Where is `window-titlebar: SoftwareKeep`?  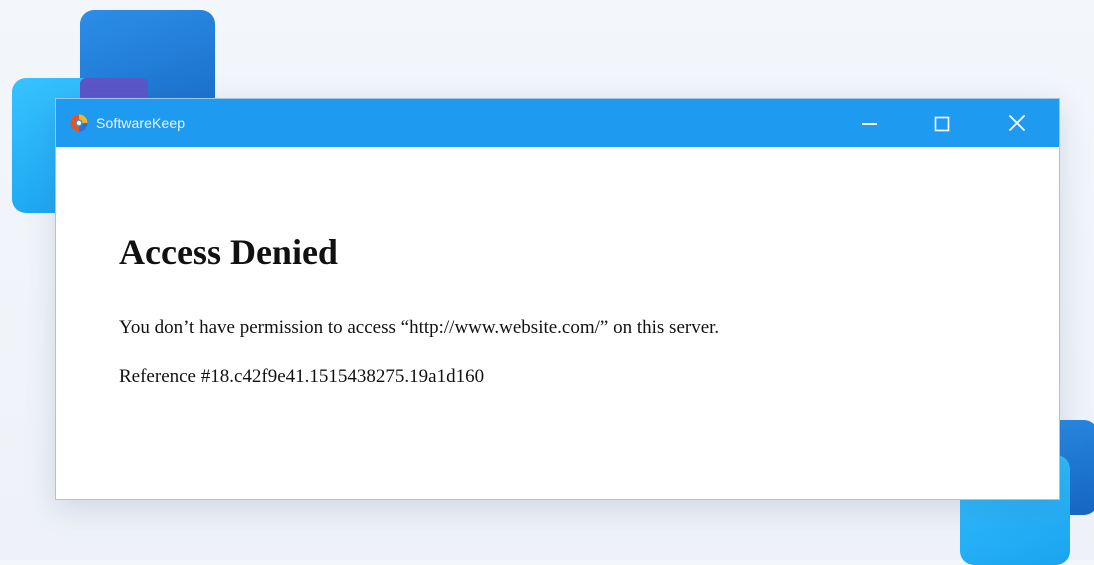
window-titlebar: SoftwareKeep is located at coordinates (557, 123).